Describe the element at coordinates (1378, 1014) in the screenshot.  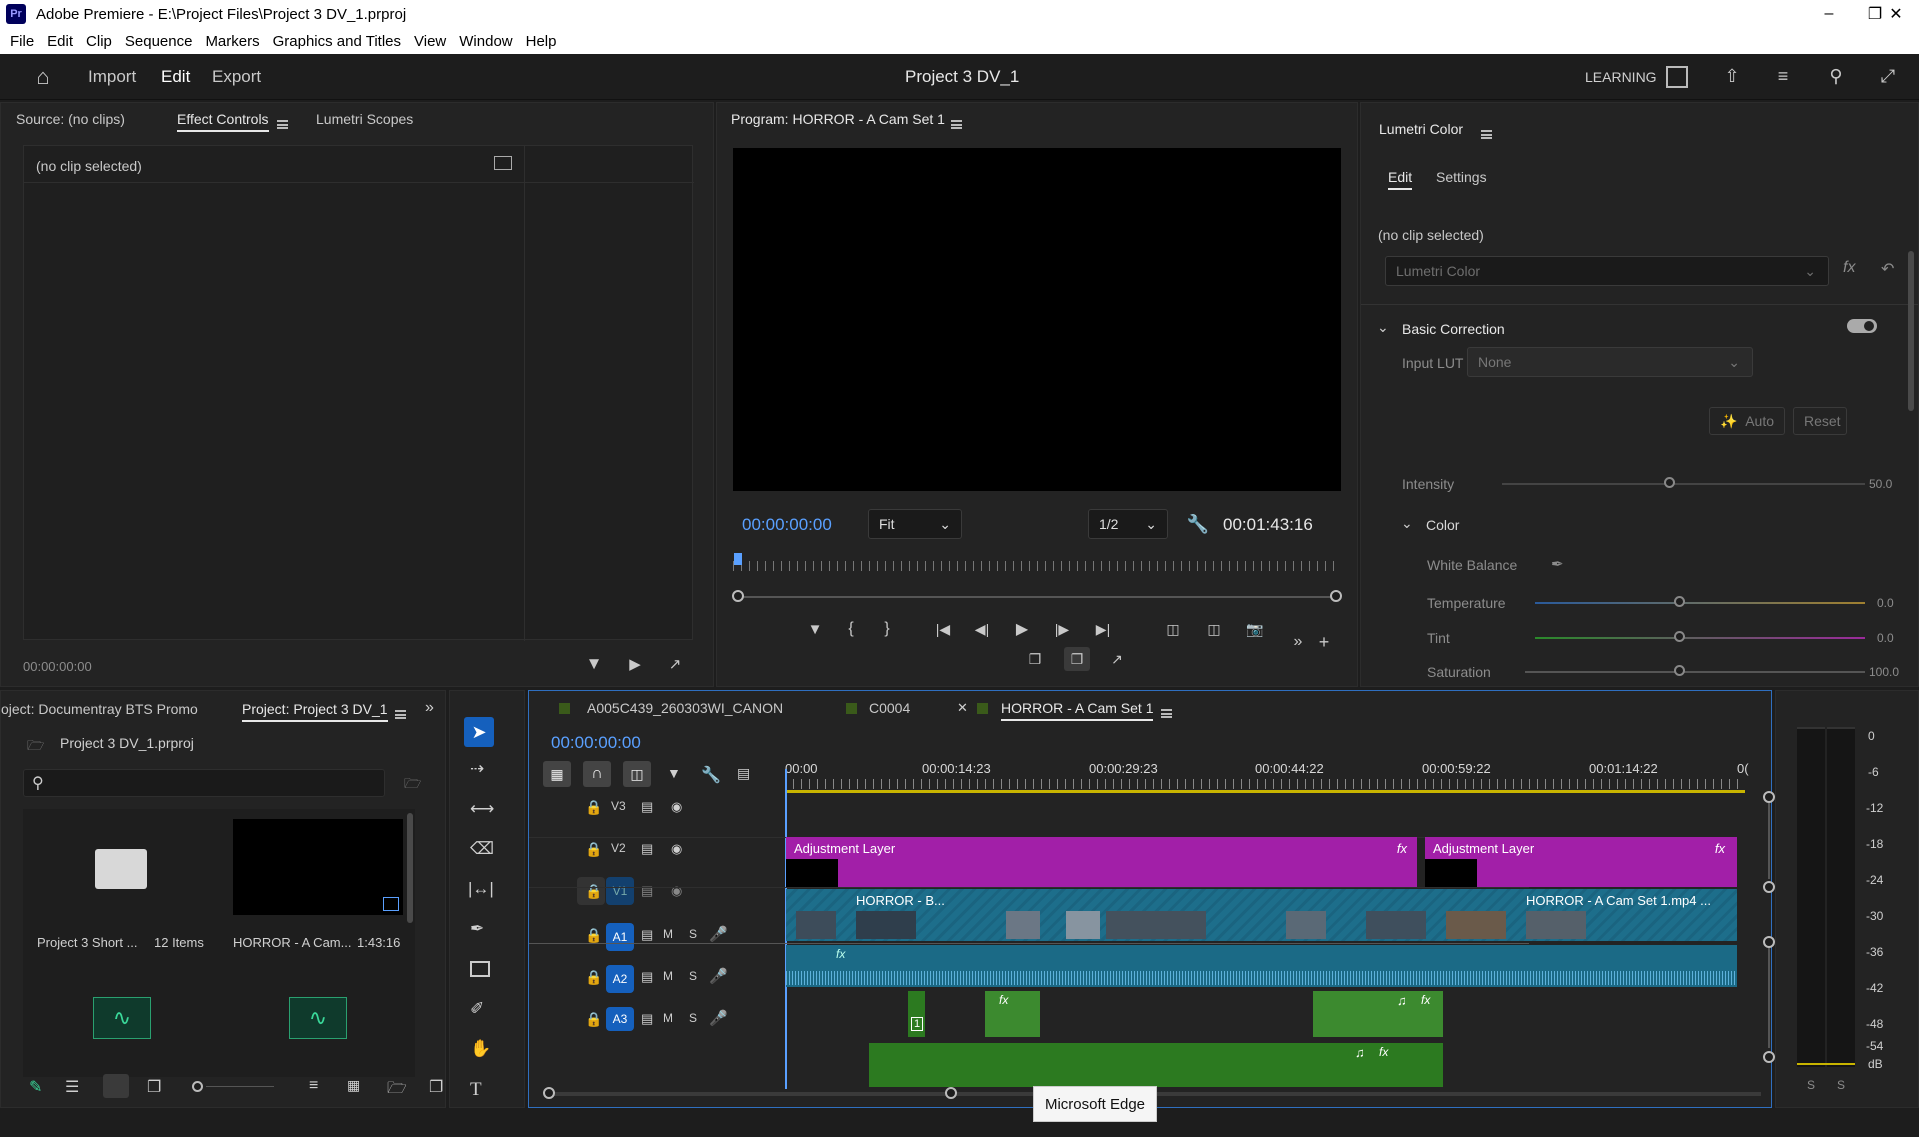
I see `a2-audio-clip: ♫ fx` at that location.